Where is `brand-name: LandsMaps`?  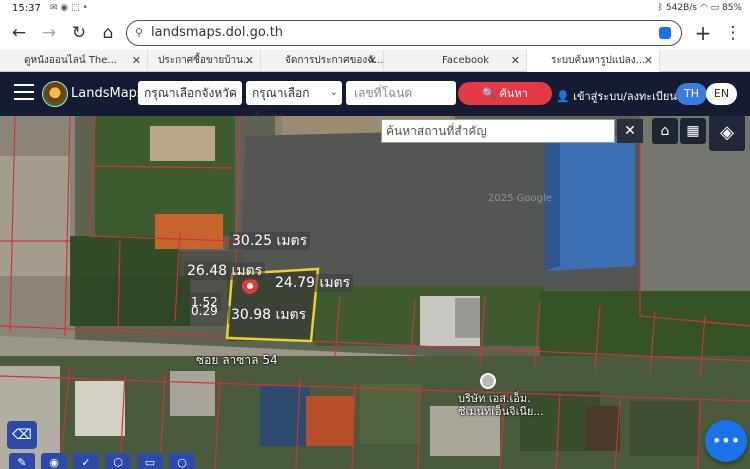 brand-name: LandsMaps is located at coordinates (107, 93).